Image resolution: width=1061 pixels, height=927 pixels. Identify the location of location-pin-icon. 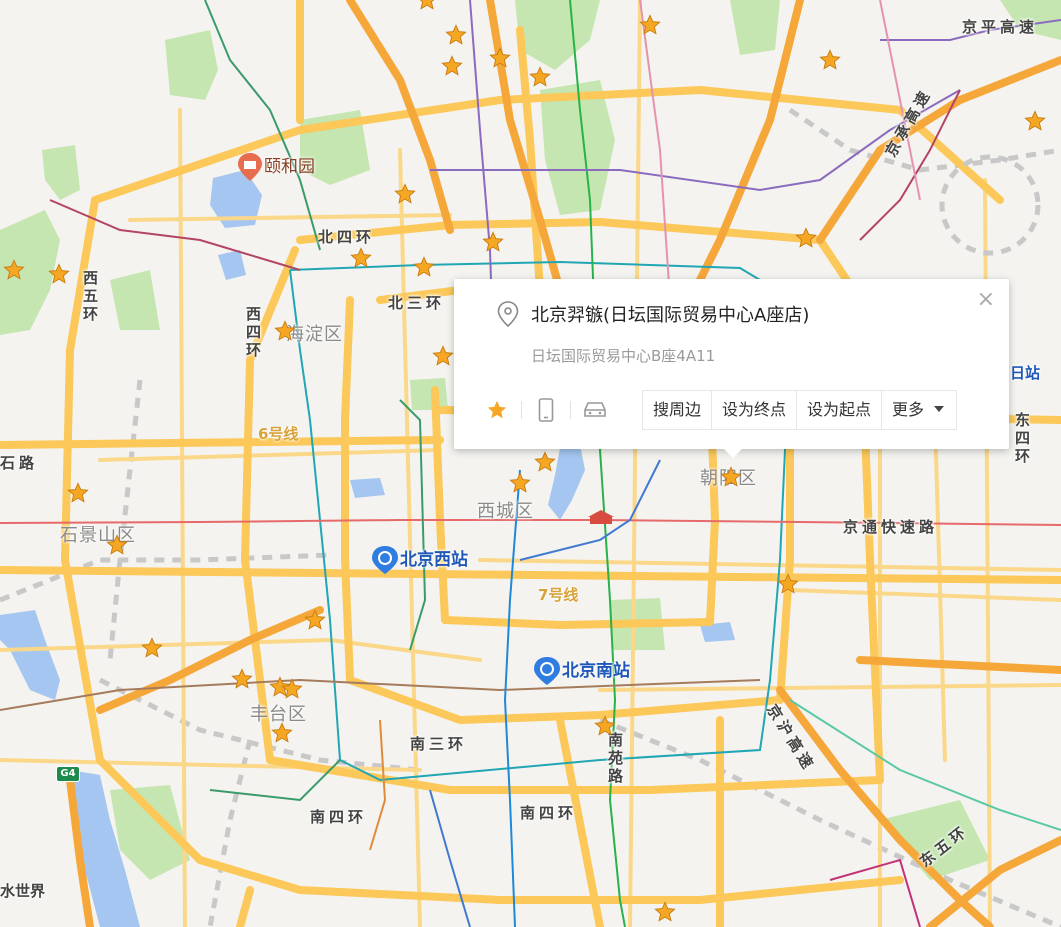
(508, 314).